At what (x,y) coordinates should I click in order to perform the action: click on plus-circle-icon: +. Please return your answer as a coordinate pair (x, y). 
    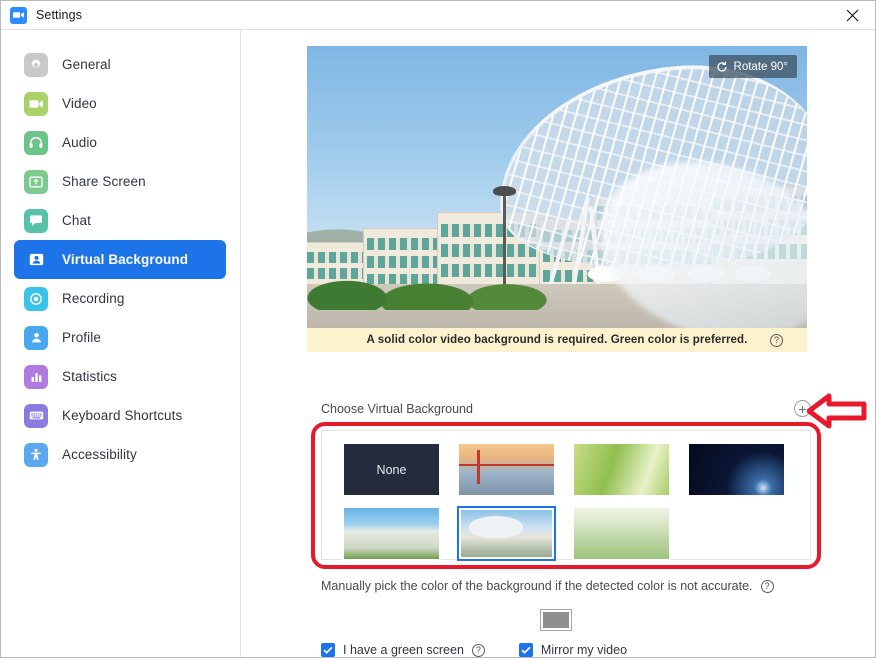
    Looking at the image, I should click on (802, 408).